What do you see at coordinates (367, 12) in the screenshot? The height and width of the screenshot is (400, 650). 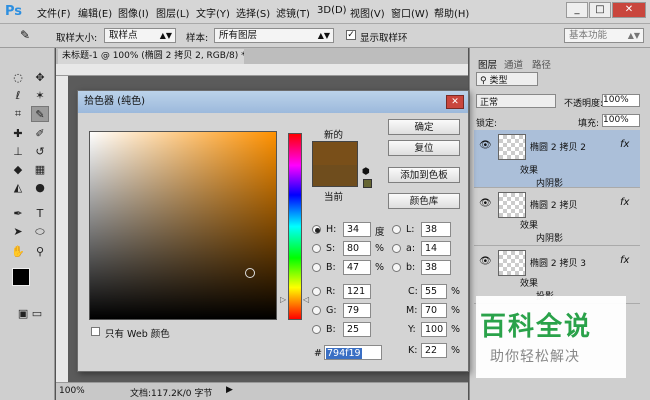 I see `menu-view: 视图(V)` at bounding box center [367, 12].